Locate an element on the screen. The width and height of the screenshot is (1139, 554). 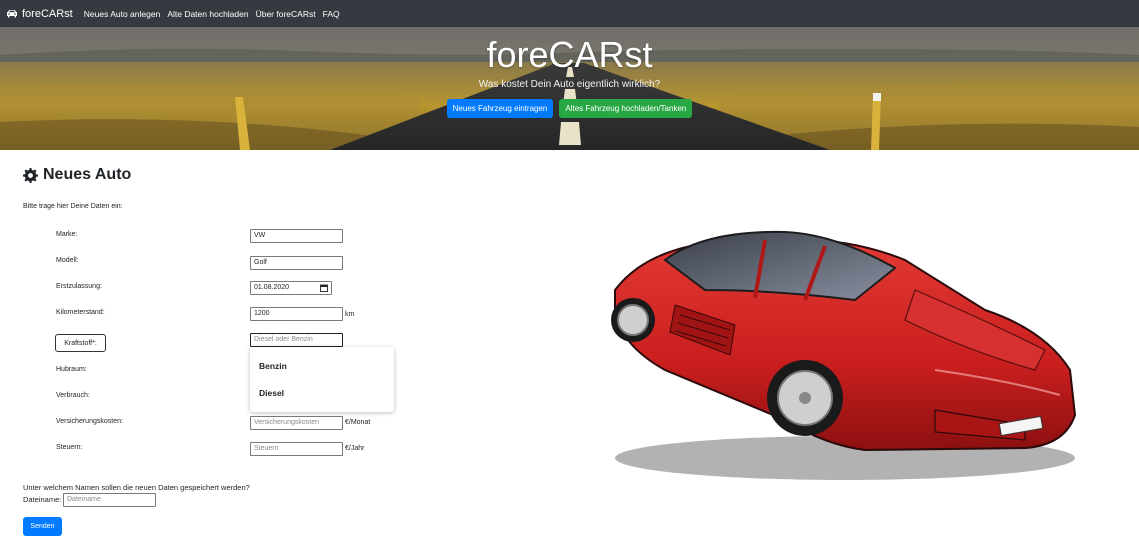
kraftstoff-input: Diesel oder Benzin is located at coordinates (296, 340).